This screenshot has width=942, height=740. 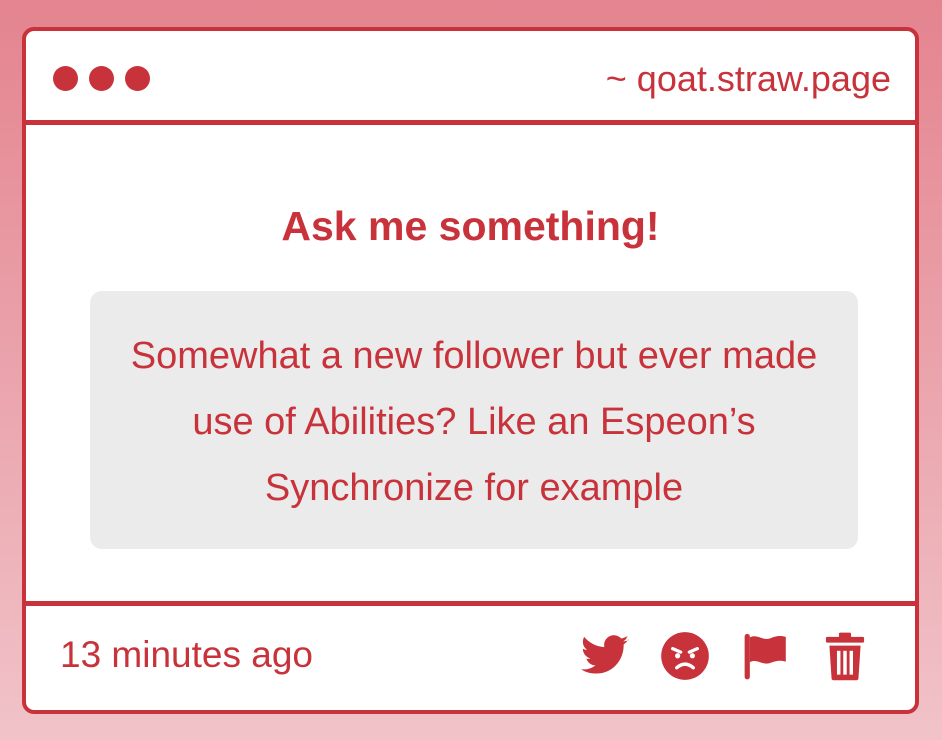 I want to click on trash-icon-graphic, so click(x=845, y=656).